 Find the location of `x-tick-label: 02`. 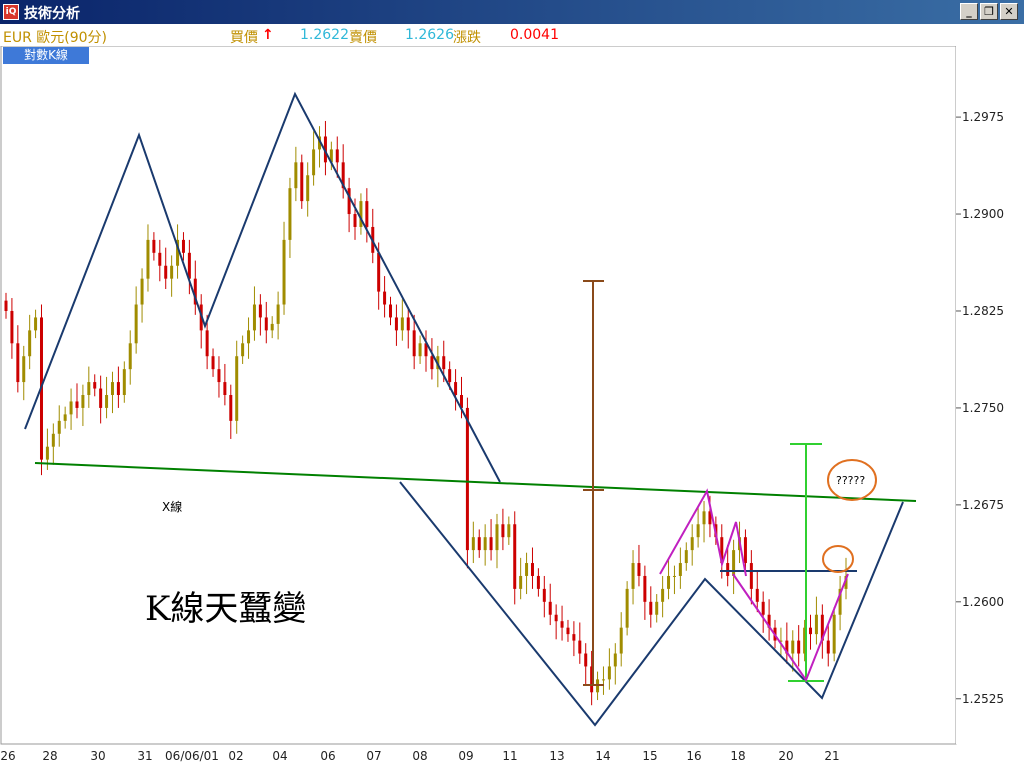

x-tick-label: 02 is located at coordinates (235, 756).